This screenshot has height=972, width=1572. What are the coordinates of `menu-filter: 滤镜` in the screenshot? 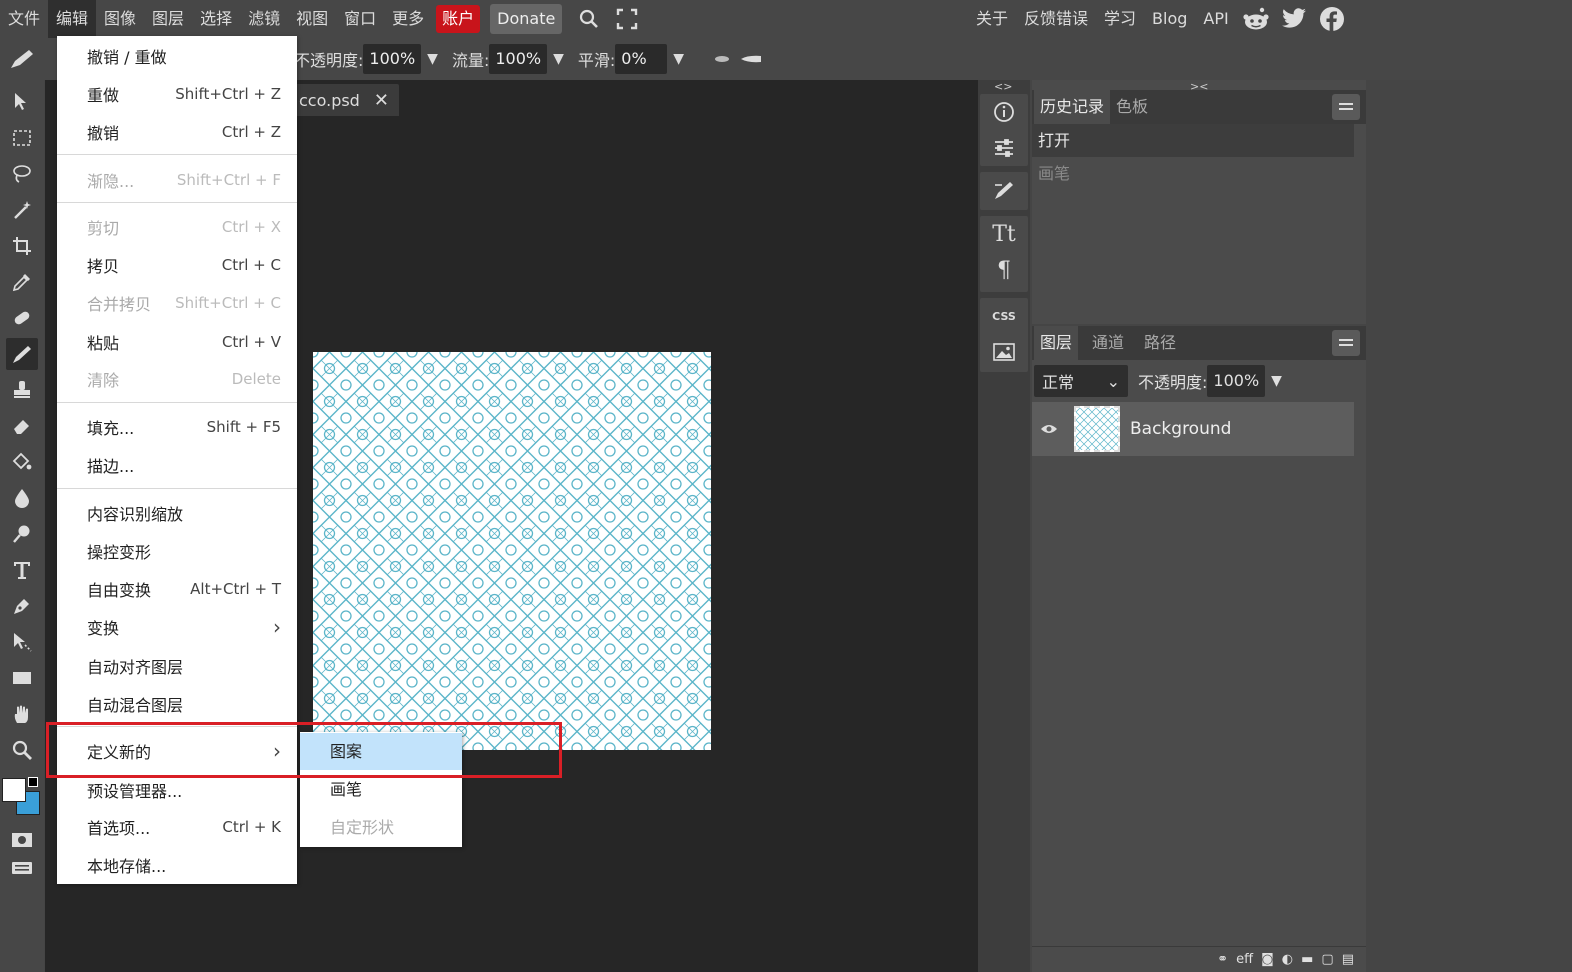 It's located at (264, 19).